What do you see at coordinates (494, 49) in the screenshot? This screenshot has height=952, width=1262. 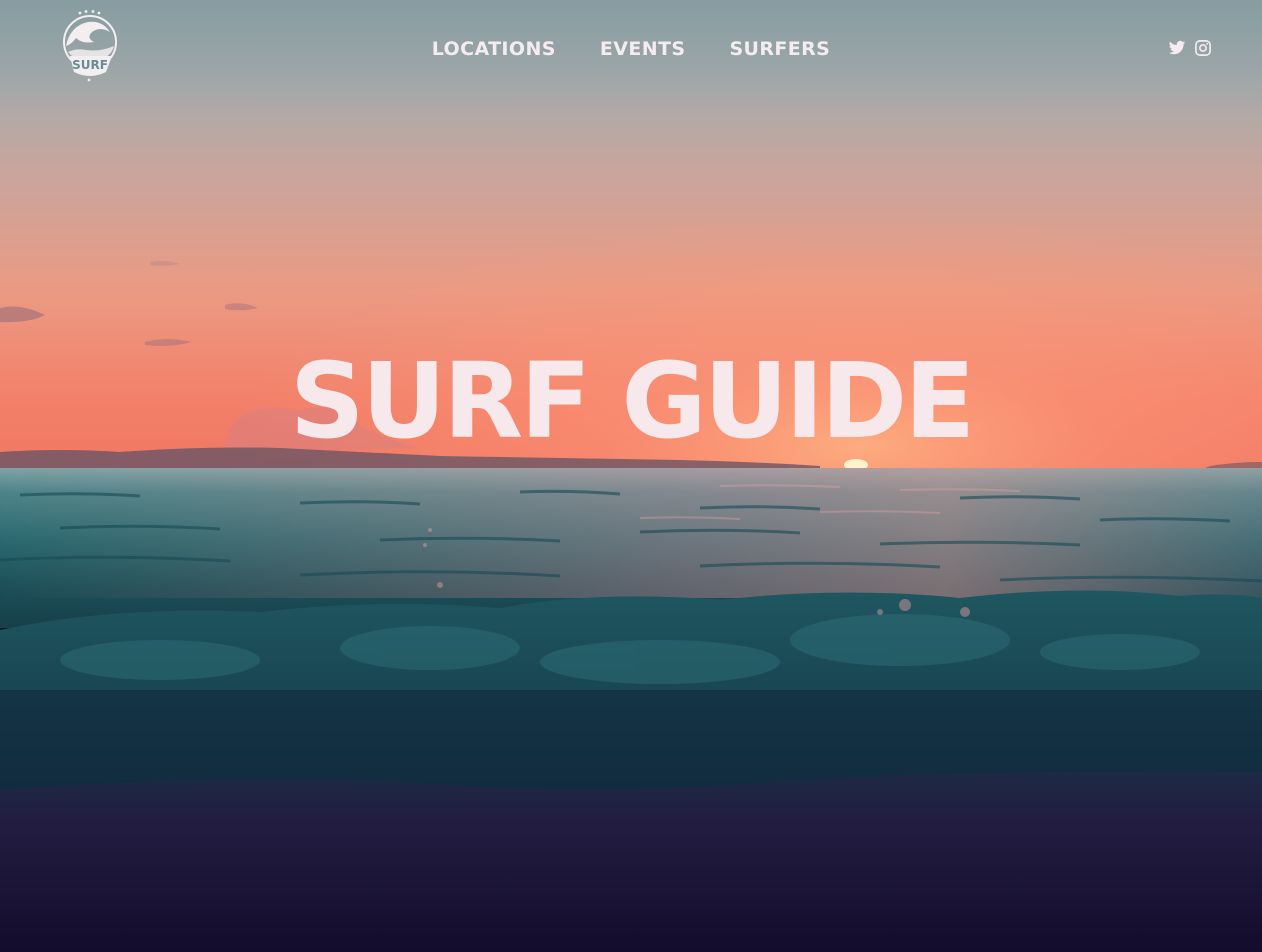 I see `nav-item-locations: LOCATIONS` at bounding box center [494, 49].